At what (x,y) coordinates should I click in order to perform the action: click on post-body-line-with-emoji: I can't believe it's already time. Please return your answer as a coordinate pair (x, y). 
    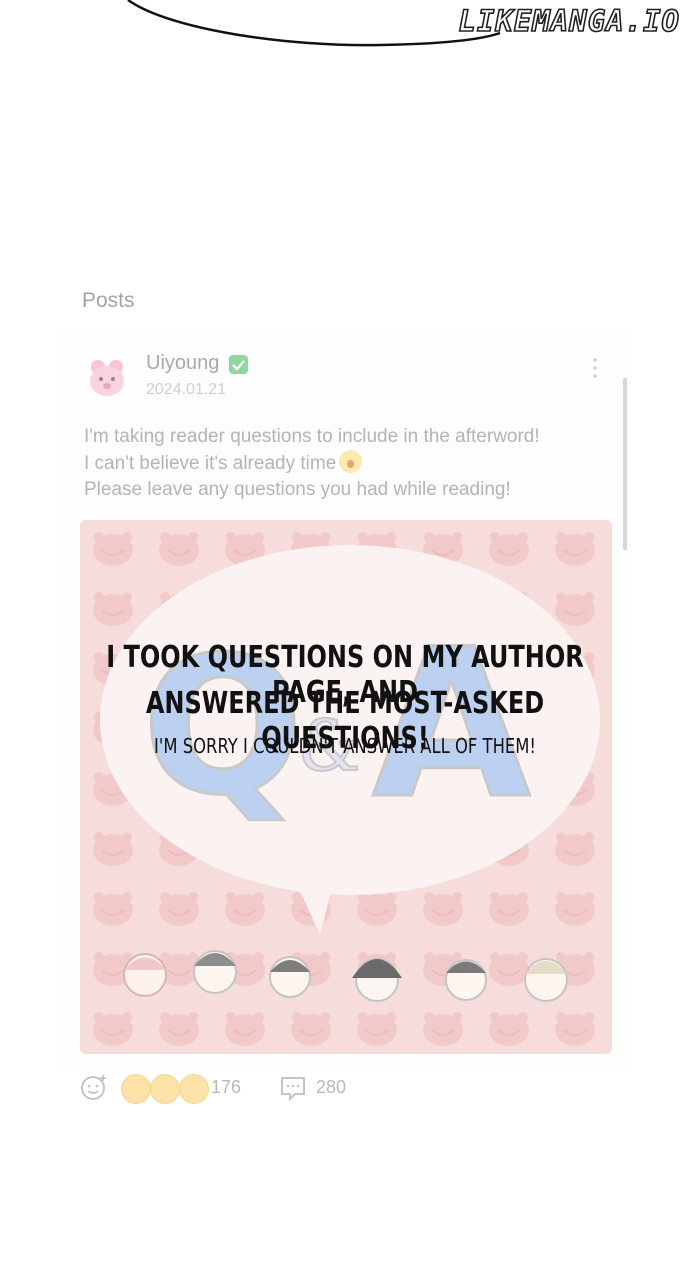
    Looking at the image, I should click on (312, 463).